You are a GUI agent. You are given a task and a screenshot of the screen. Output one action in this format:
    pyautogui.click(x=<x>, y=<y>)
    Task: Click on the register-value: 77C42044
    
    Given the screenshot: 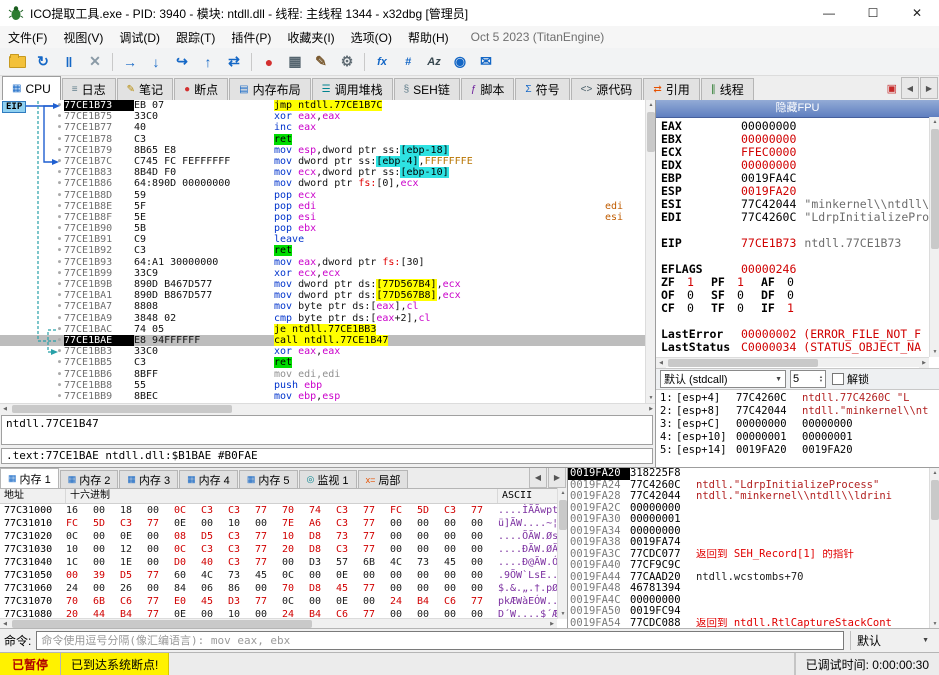 What is the action you would take?
    pyautogui.click(x=768, y=204)
    